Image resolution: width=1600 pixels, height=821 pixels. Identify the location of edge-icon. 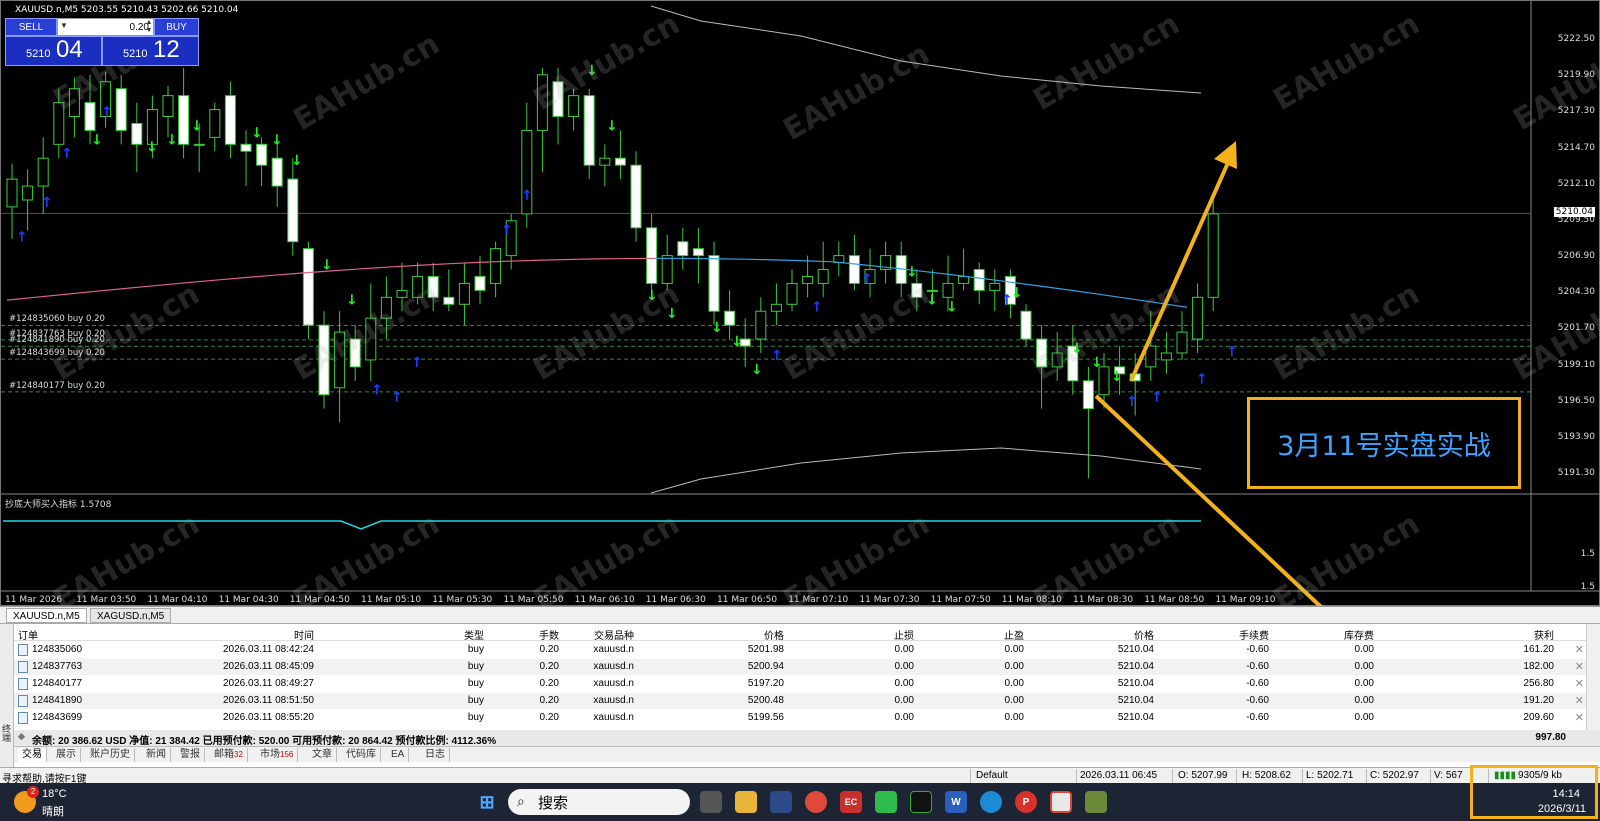
(991, 802).